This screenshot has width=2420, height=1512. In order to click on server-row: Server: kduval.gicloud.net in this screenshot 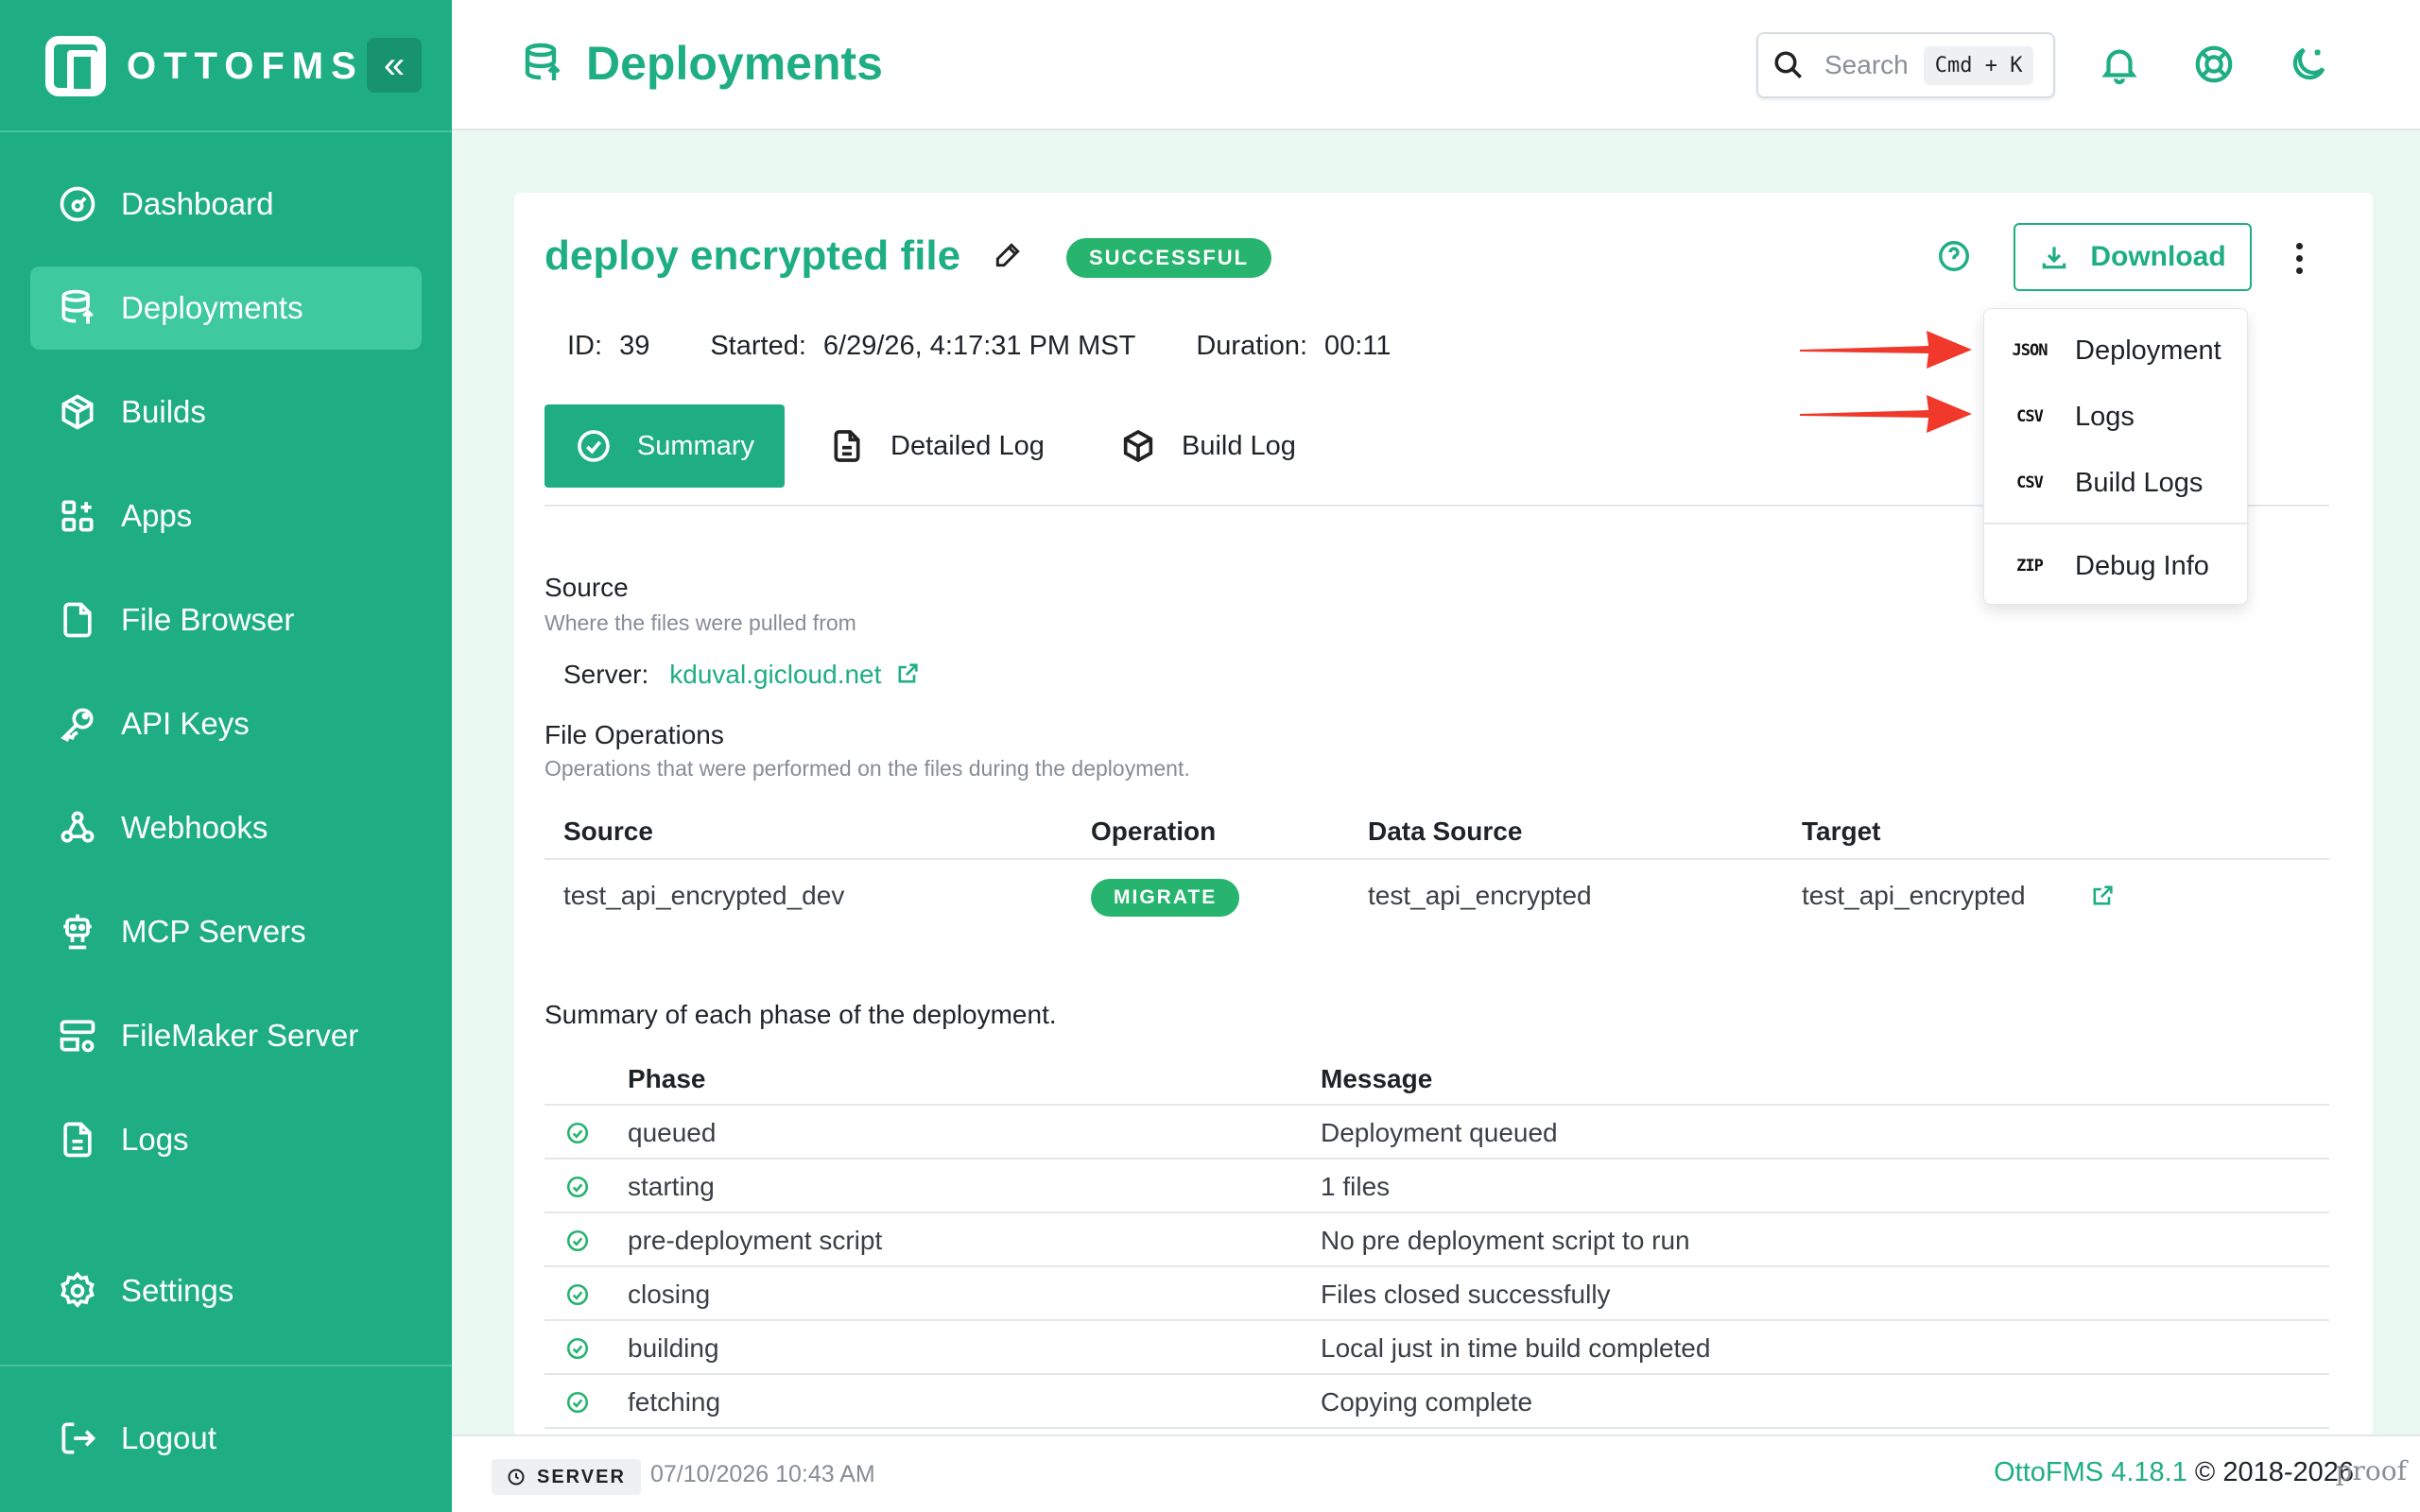, I will do `click(743, 675)`.